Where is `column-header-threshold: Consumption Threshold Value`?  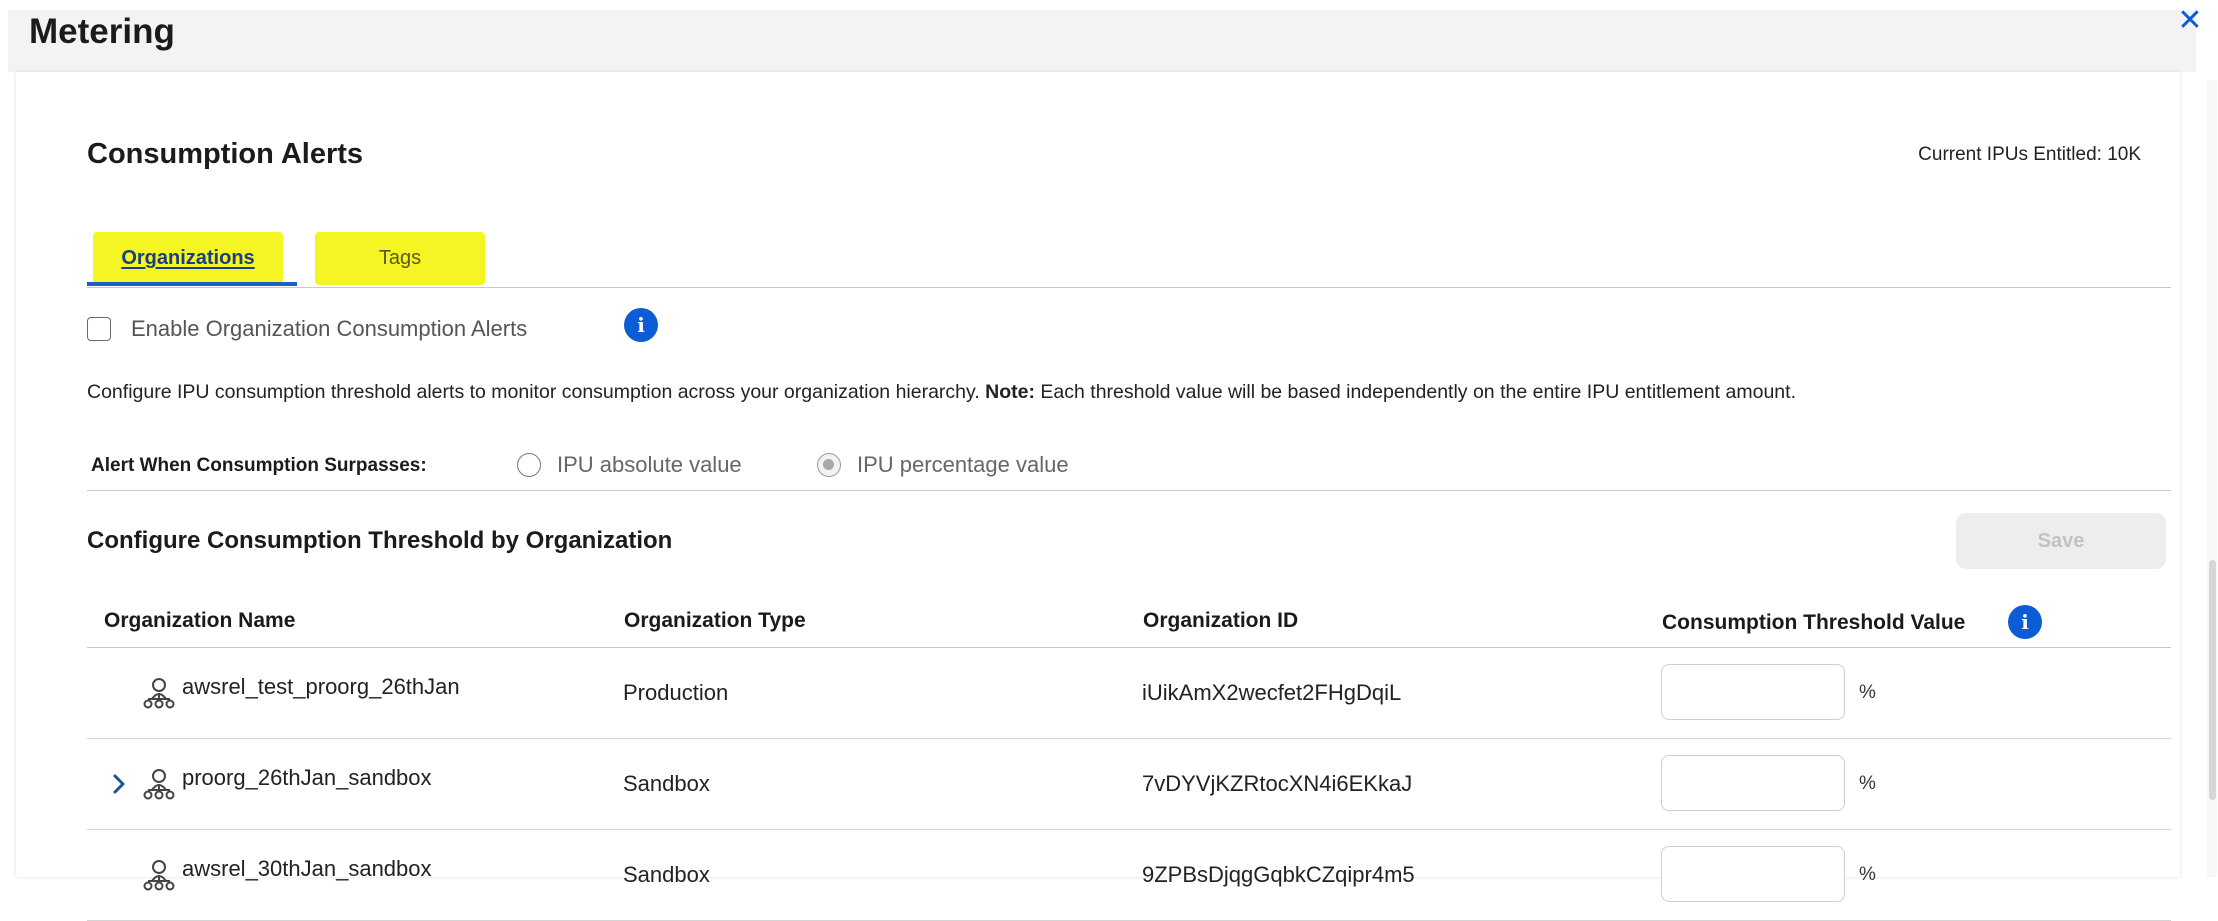 column-header-threshold: Consumption Threshold Value is located at coordinates (1814, 622).